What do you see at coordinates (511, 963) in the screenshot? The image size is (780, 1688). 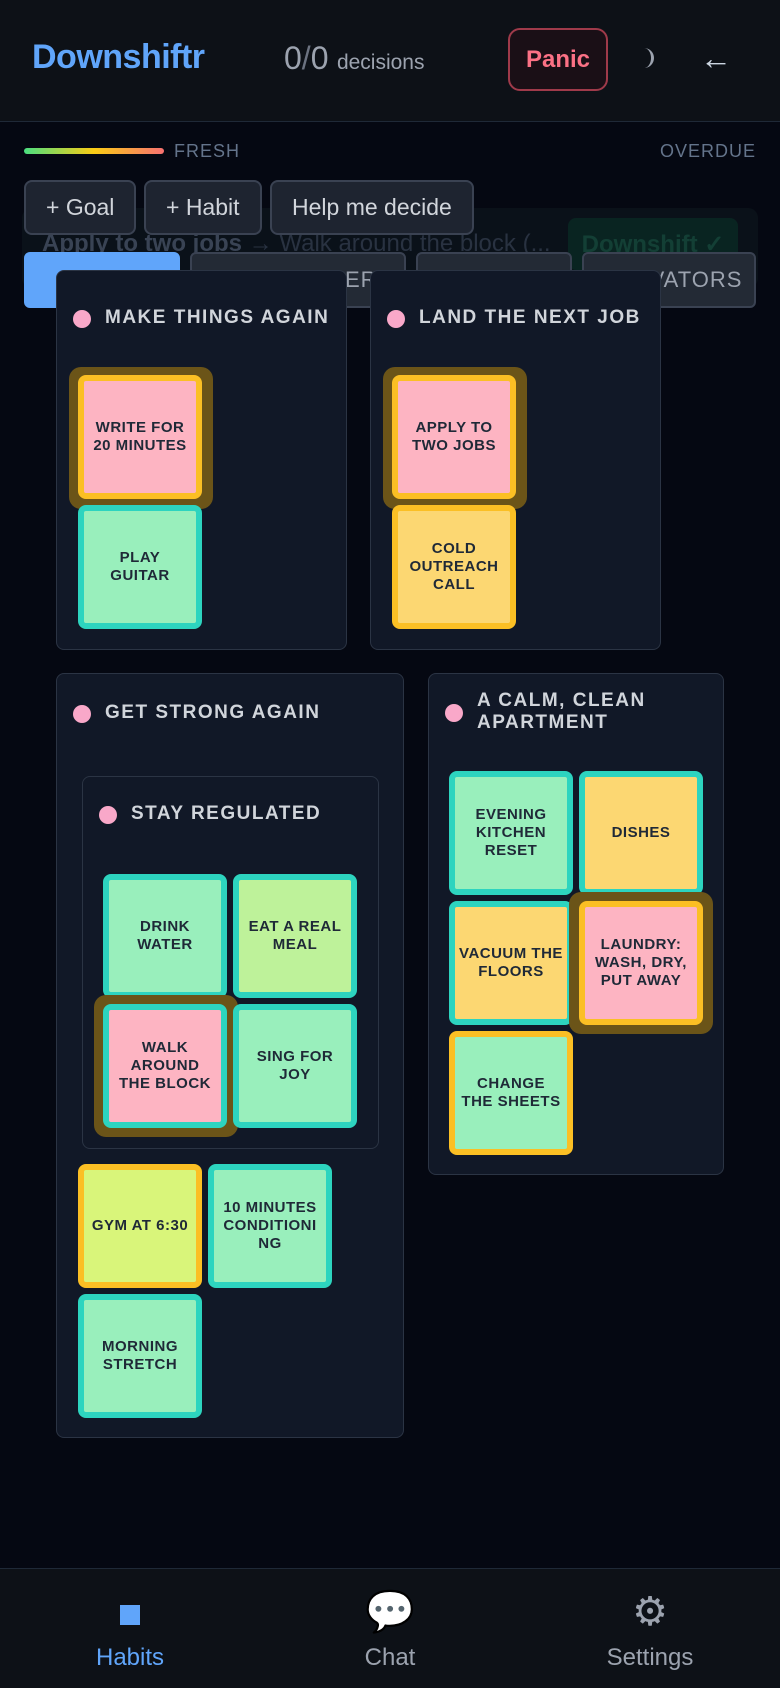 I see `habit-tile: VACUUM THE FLOORS` at bounding box center [511, 963].